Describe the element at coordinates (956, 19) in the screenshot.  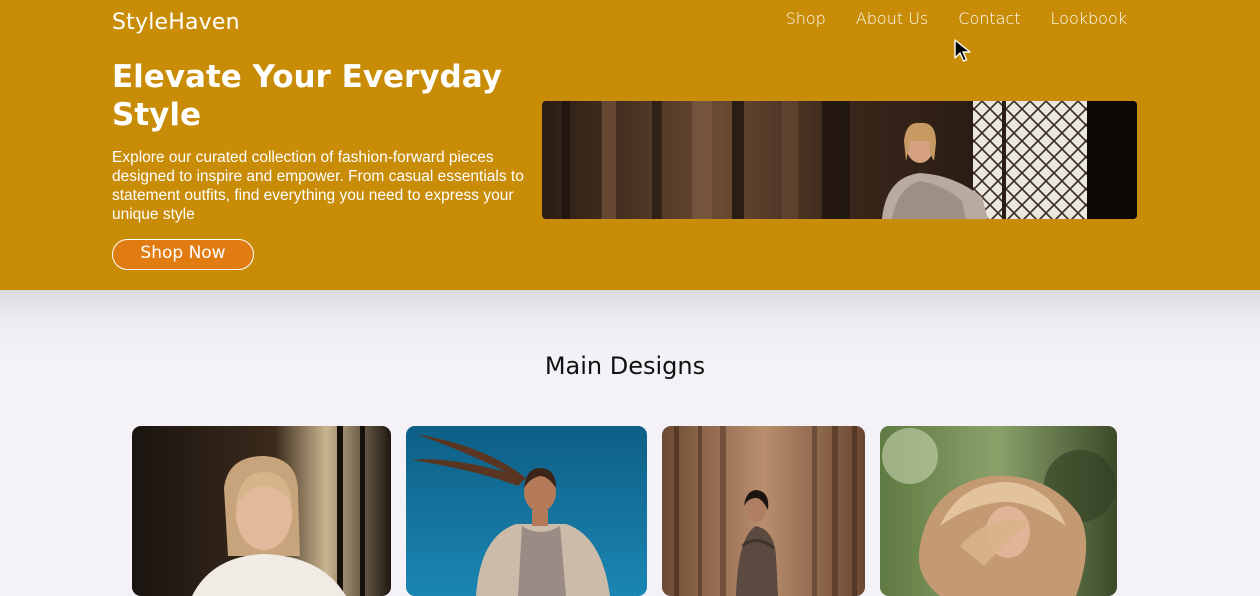
I see `main-nav: Shop About Us Contact Lookbook` at that location.